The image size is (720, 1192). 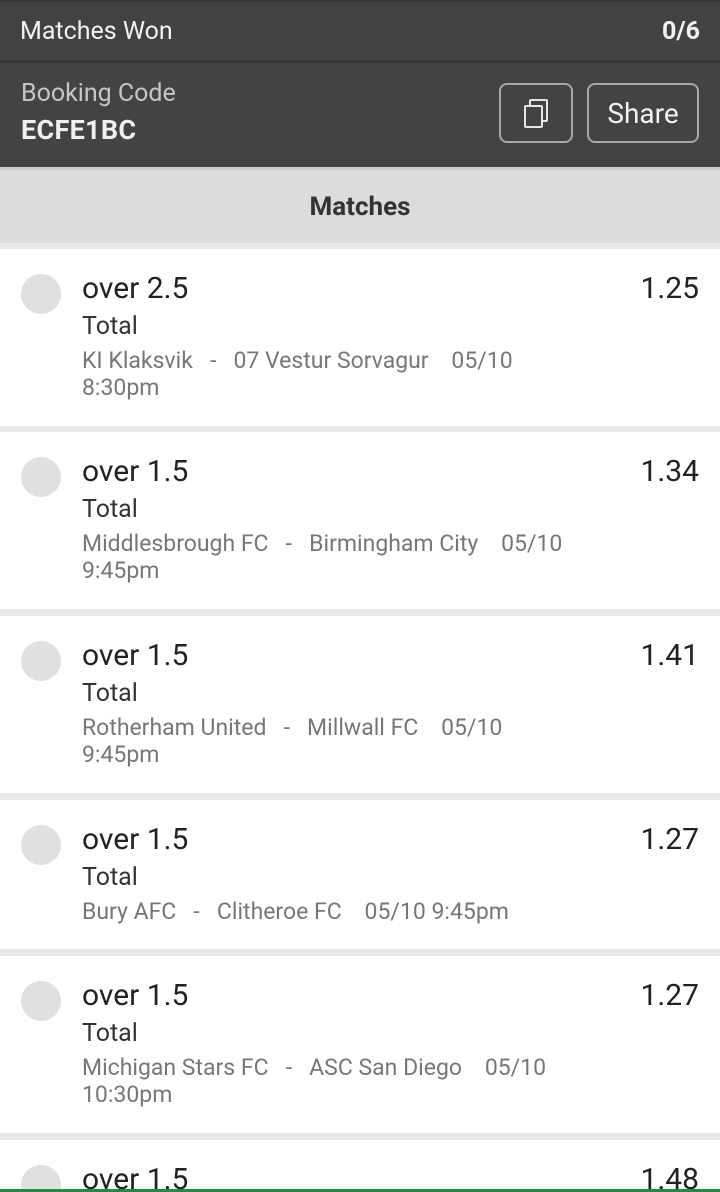 What do you see at coordinates (363, 727) in the screenshot?
I see `away-team: Millwall FC` at bounding box center [363, 727].